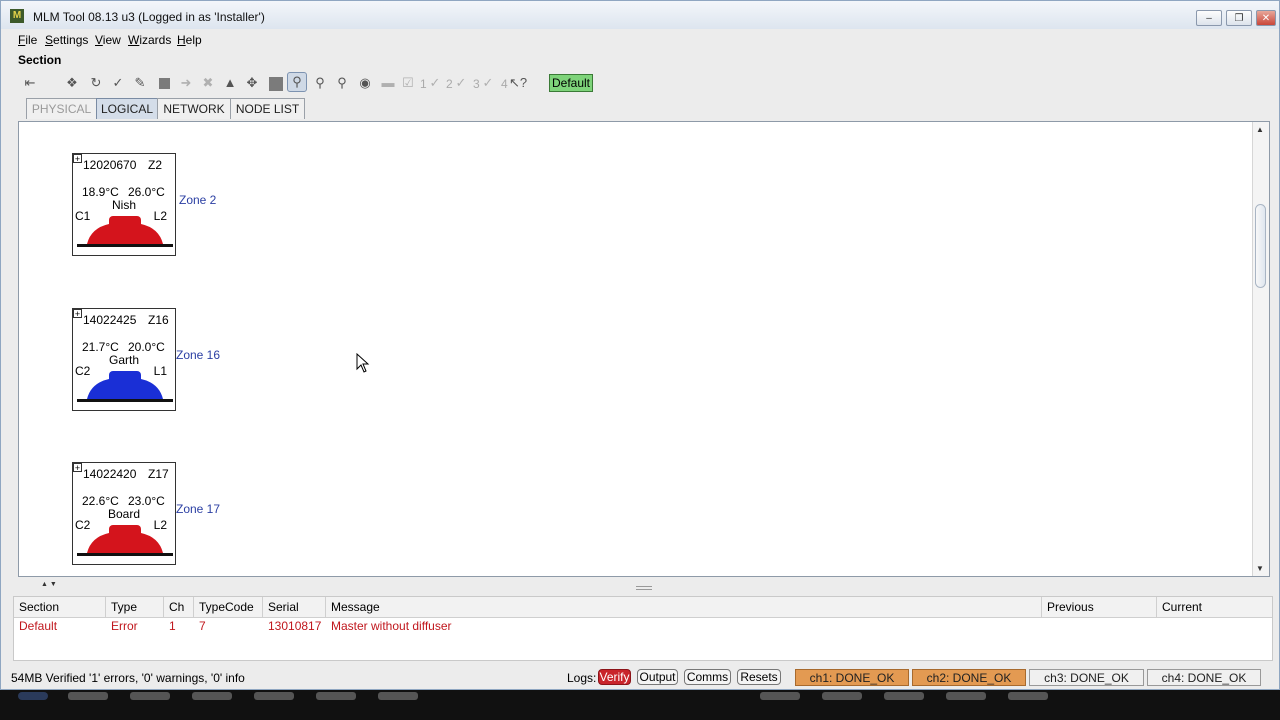 Image resolution: width=1280 pixels, height=720 pixels. Describe the element at coordinates (657, 677) in the screenshot. I see `output-log-button: Output` at that location.